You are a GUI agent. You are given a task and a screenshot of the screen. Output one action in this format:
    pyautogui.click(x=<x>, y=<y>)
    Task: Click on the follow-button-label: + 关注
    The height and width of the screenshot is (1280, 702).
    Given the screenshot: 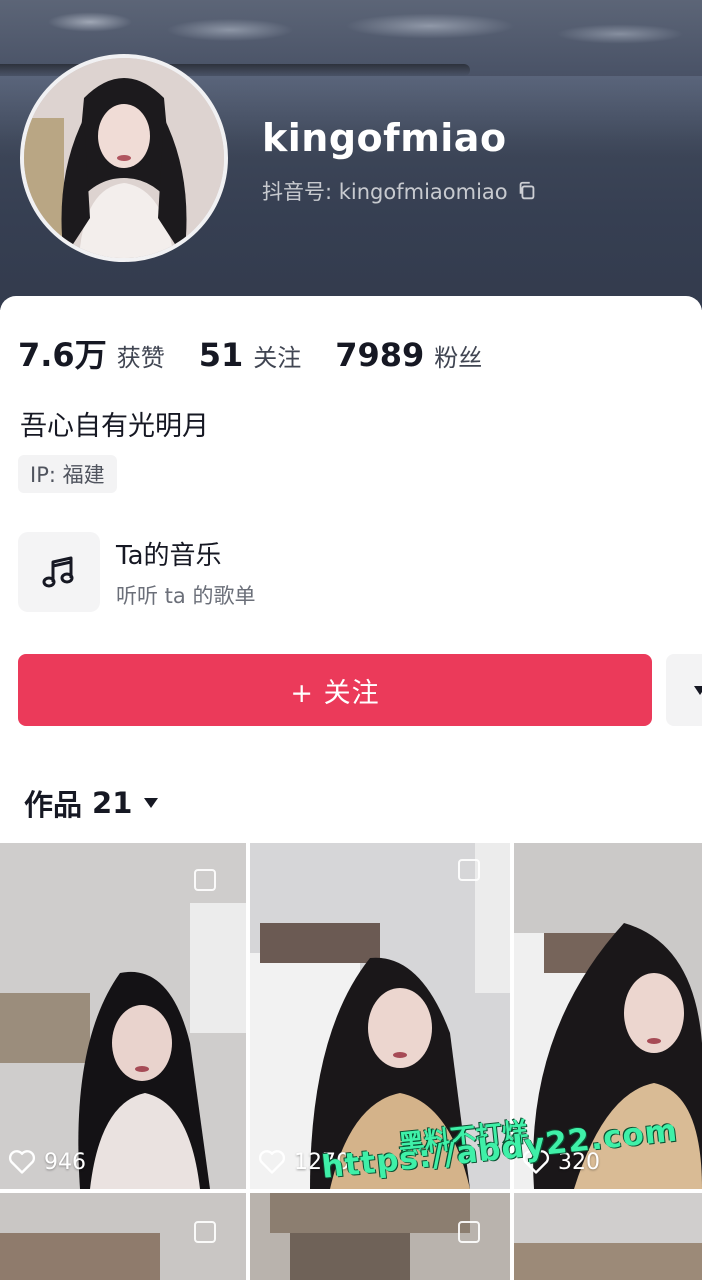 What is the action you would take?
    pyautogui.click(x=335, y=693)
    